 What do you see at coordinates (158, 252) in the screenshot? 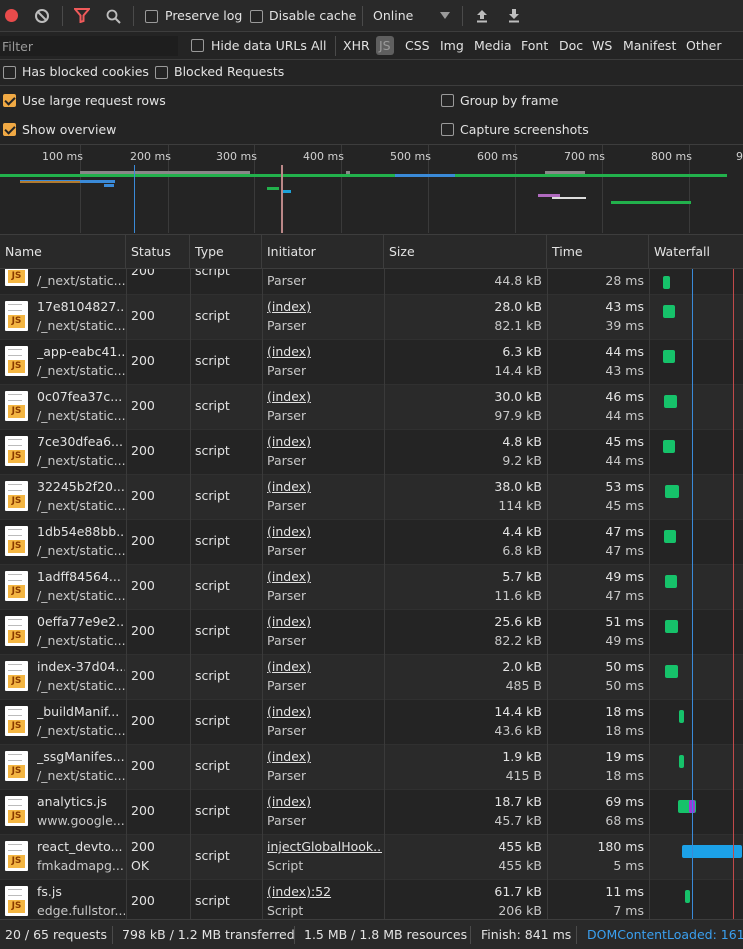
I see `column-status: Status` at bounding box center [158, 252].